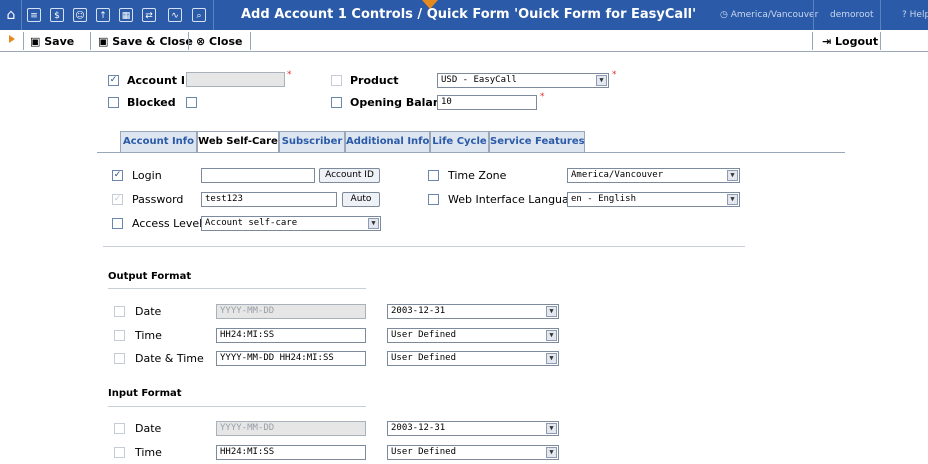  I want to click on input-date-select-value: 2003-12-31, so click(418, 428).